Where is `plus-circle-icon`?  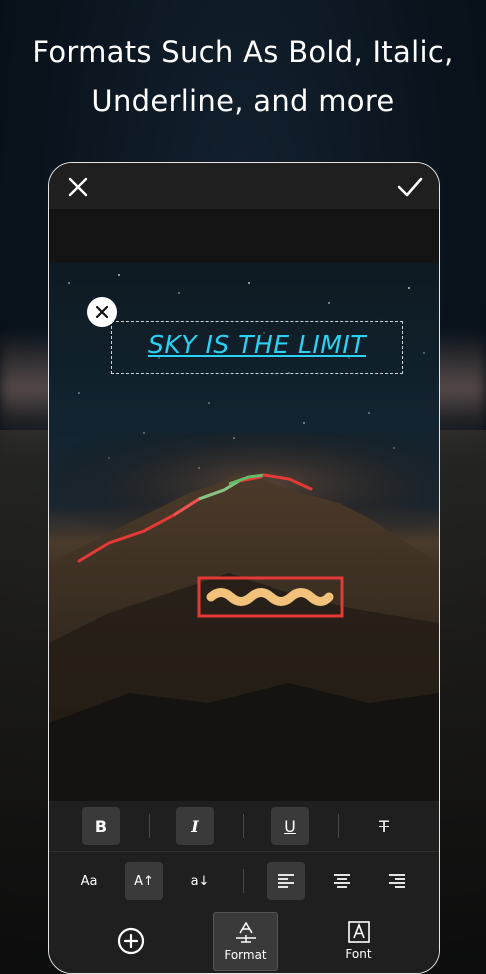
plus-circle-icon is located at coordinates (130, 940).